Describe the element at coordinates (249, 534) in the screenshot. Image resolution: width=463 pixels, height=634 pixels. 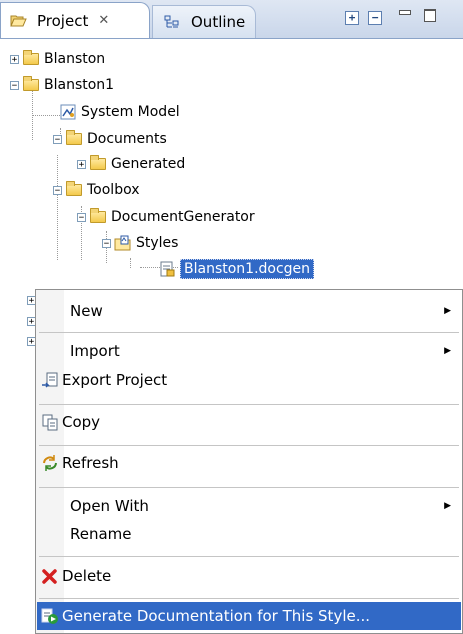
I see `menu-item-rename: Rename` at that location.